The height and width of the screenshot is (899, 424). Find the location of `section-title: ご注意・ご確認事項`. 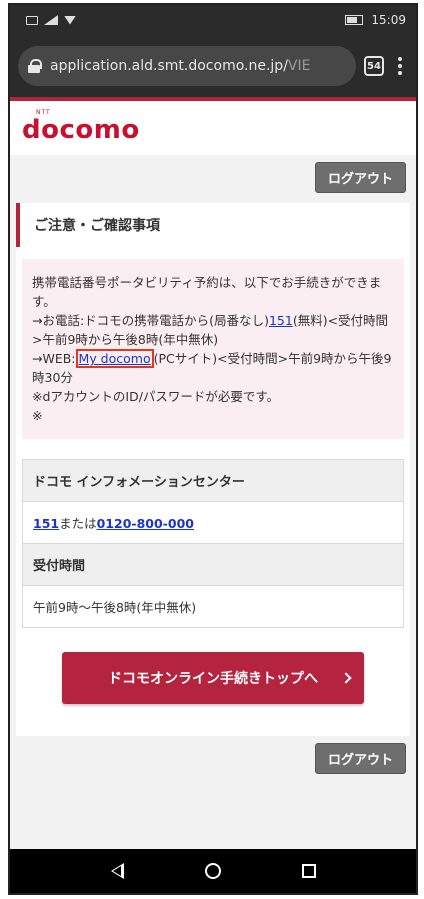

section-title: ご注意・ご確認事項 is located at coordinates (213, 225).